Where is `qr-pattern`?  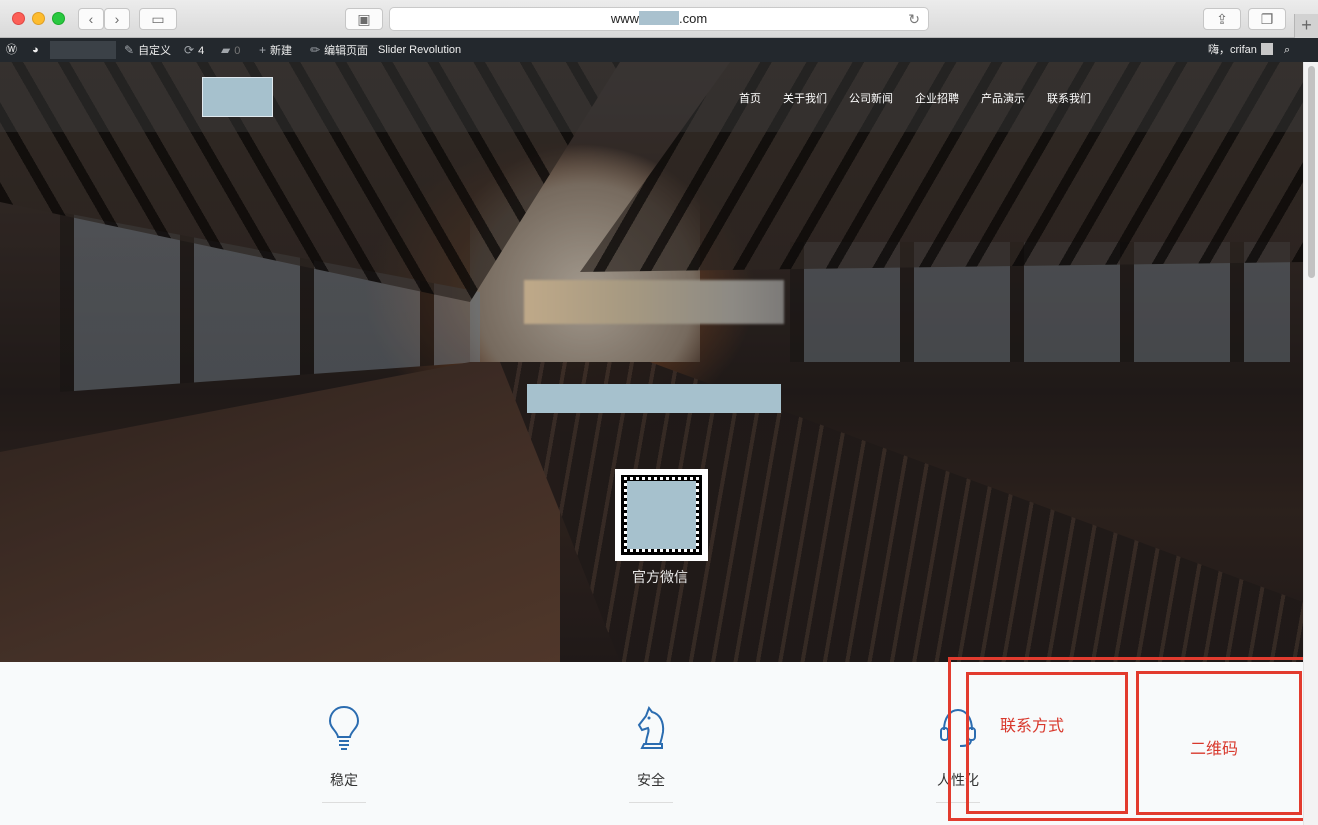
qr-pattern is located at coordinates (661, 515).